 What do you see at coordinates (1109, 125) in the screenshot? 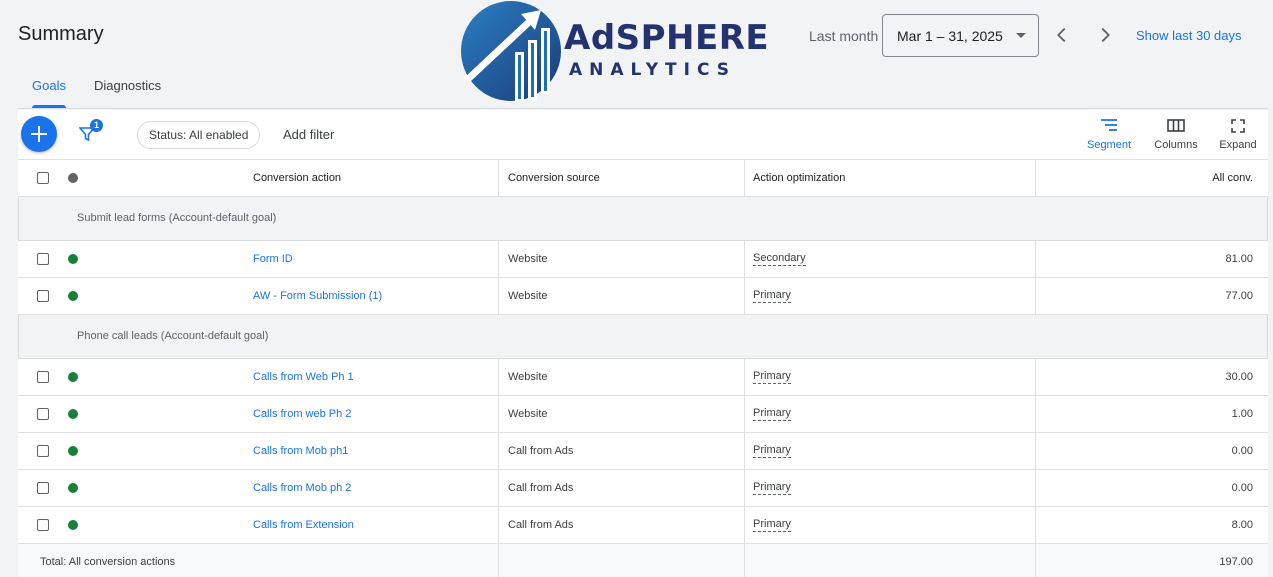
I see `segment-icon` at bounding box center [1109, 125].